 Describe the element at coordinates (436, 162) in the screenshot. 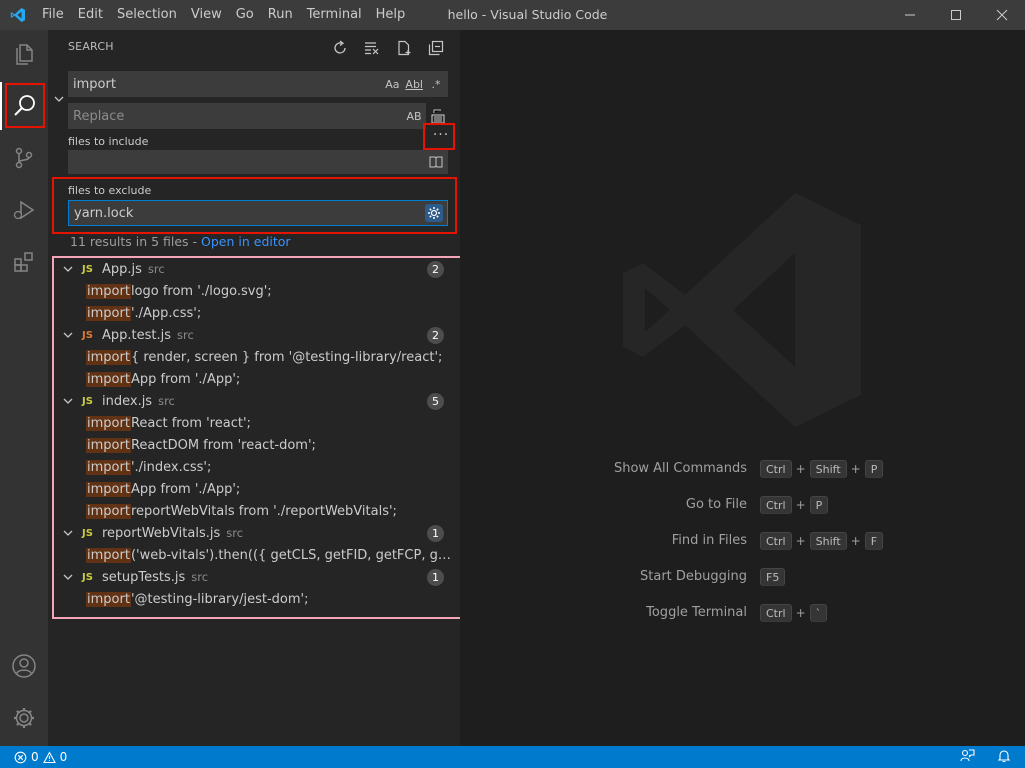

I see `search-open-editors-only-toggle` at that location.